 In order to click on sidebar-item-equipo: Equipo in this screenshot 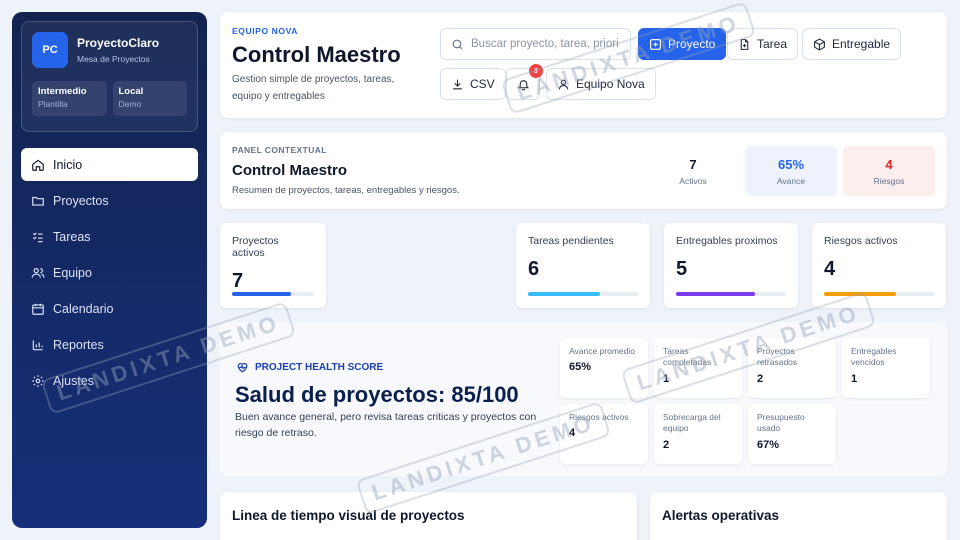, I will do `click(109, 272)`.